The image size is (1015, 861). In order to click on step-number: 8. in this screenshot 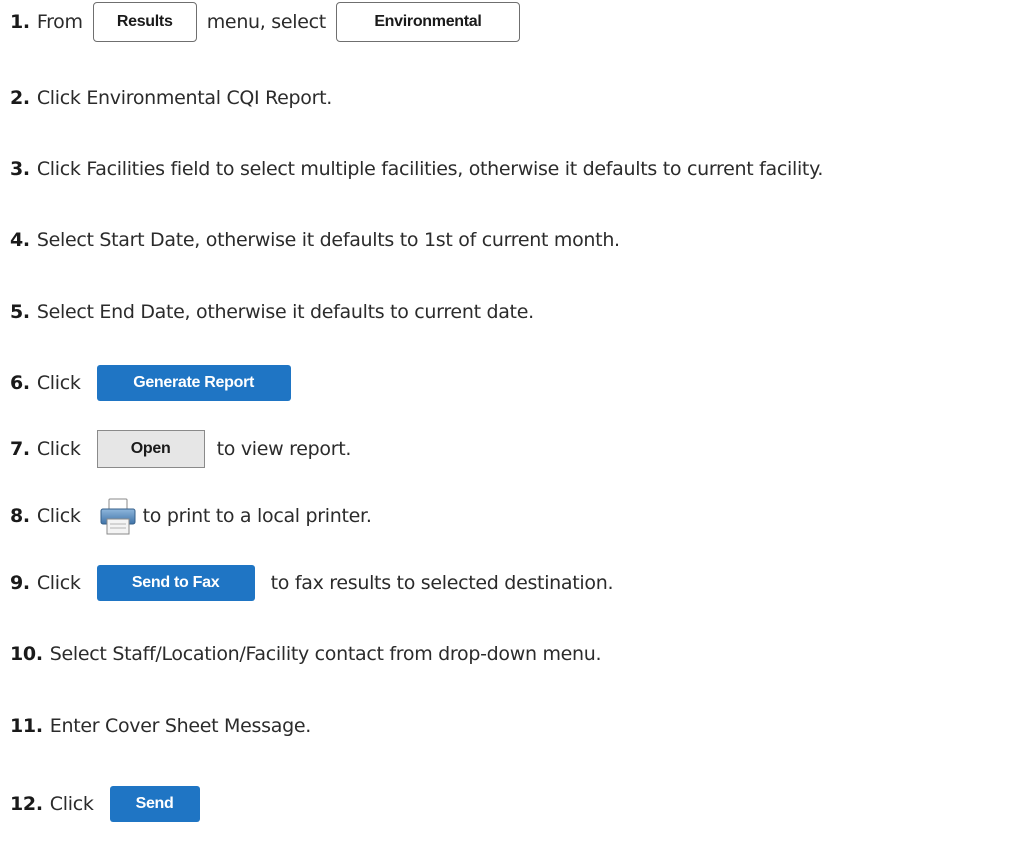, I will do `click(20, 516)`.